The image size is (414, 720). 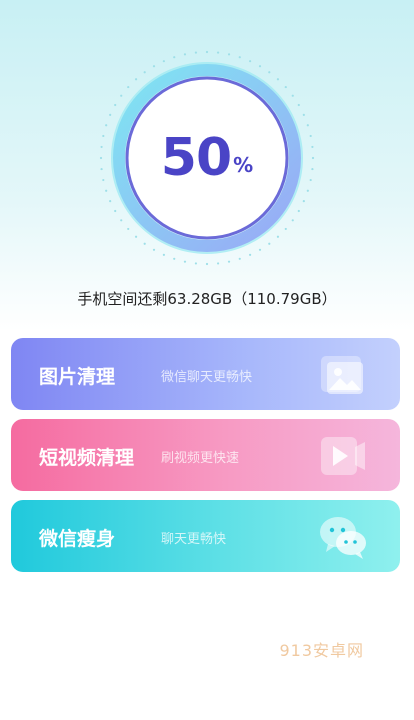 What do you see at coordinates (342, 375) in the screenshot?
I see `image-icon` at bounding box center [342, 375].